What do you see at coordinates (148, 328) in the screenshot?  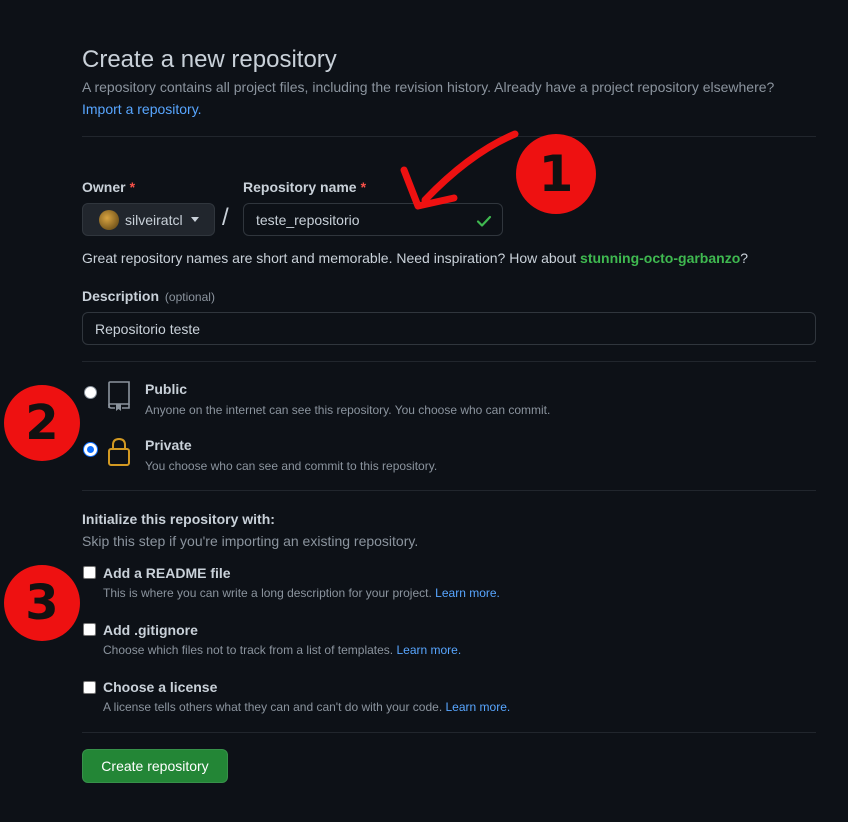 I see `description-value: Repositorio teste` at bounding box center [148, 328].